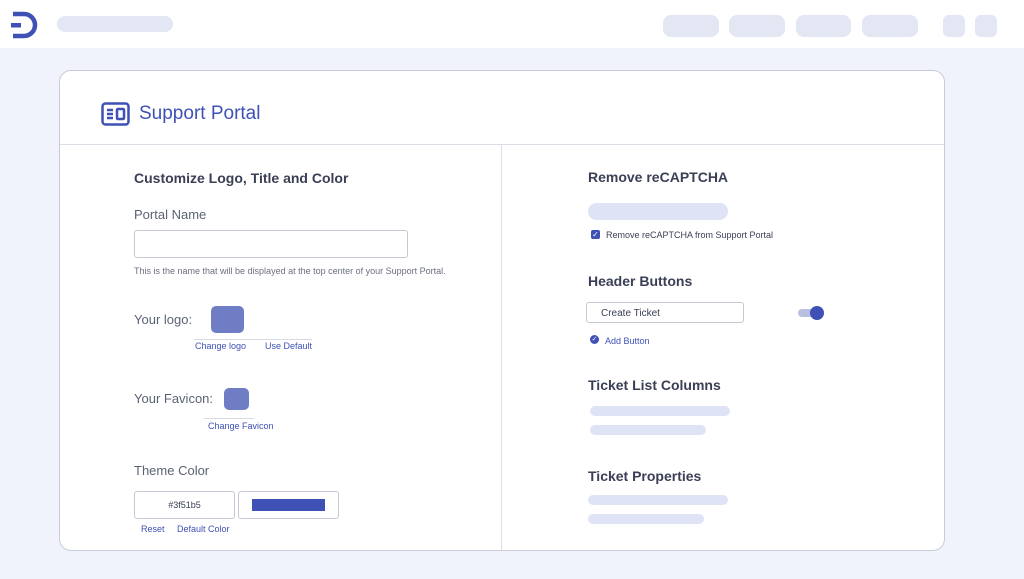 The height and width of the screenshot is (579, 1024). I want to click on portal-layout-icon, so click(115, 114).